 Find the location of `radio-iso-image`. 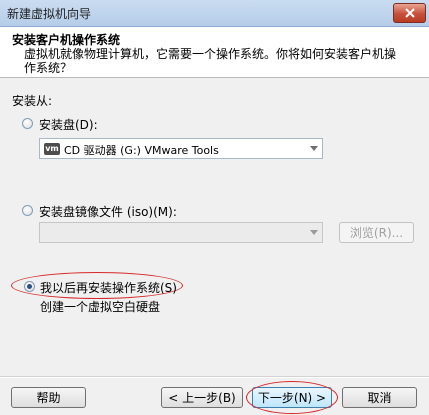

radio-iso-image is located at coordinates (27, 210).